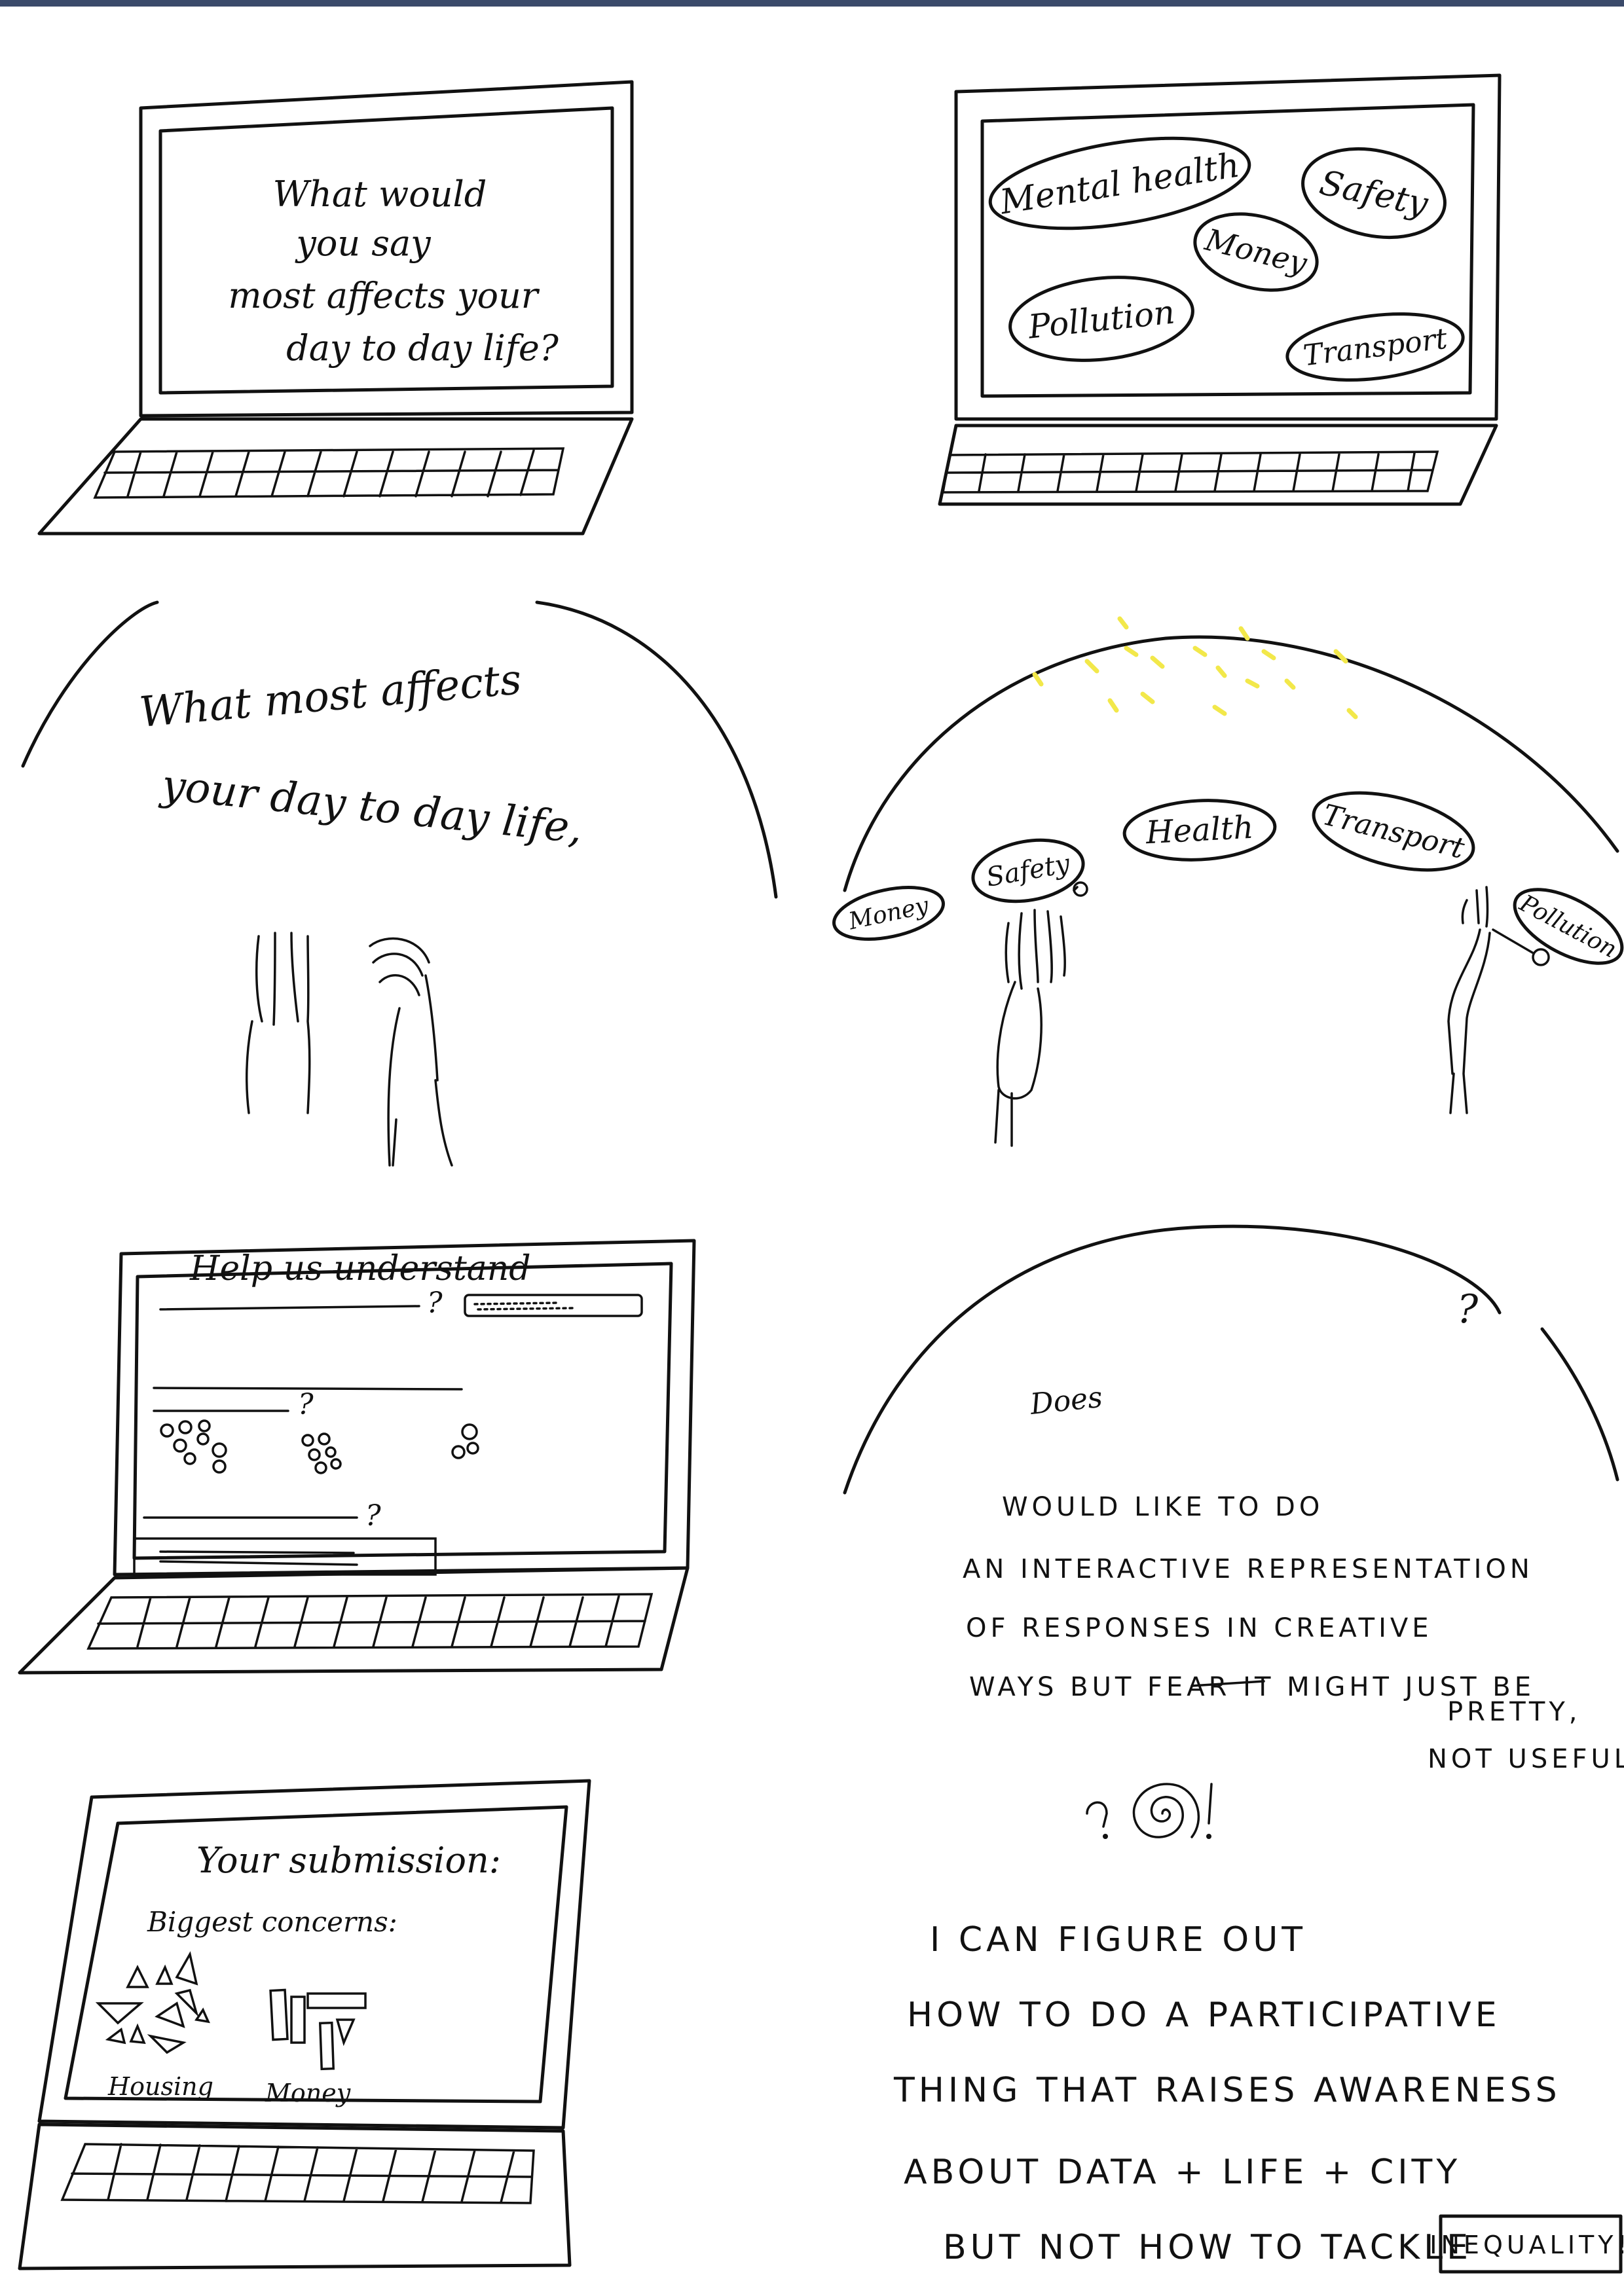 This screenshot has height=2296, width=1624. I want to click on panel-4-bubble-label-health: Health, so click(1199, 830).